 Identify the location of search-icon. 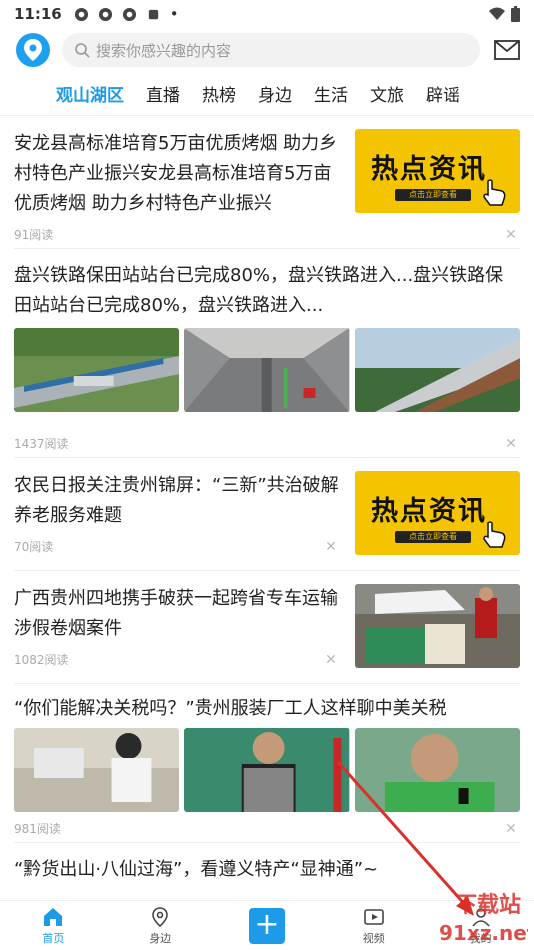
(82, 50).